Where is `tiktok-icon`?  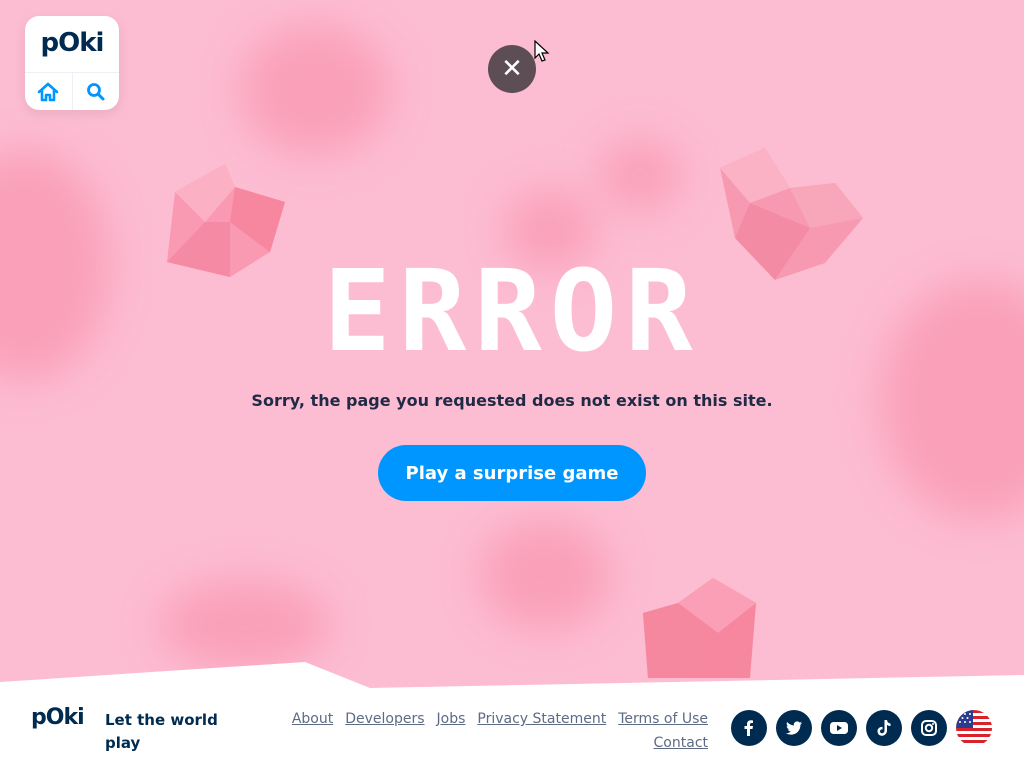
tiktok-icon is located at coordinates (884, 728).